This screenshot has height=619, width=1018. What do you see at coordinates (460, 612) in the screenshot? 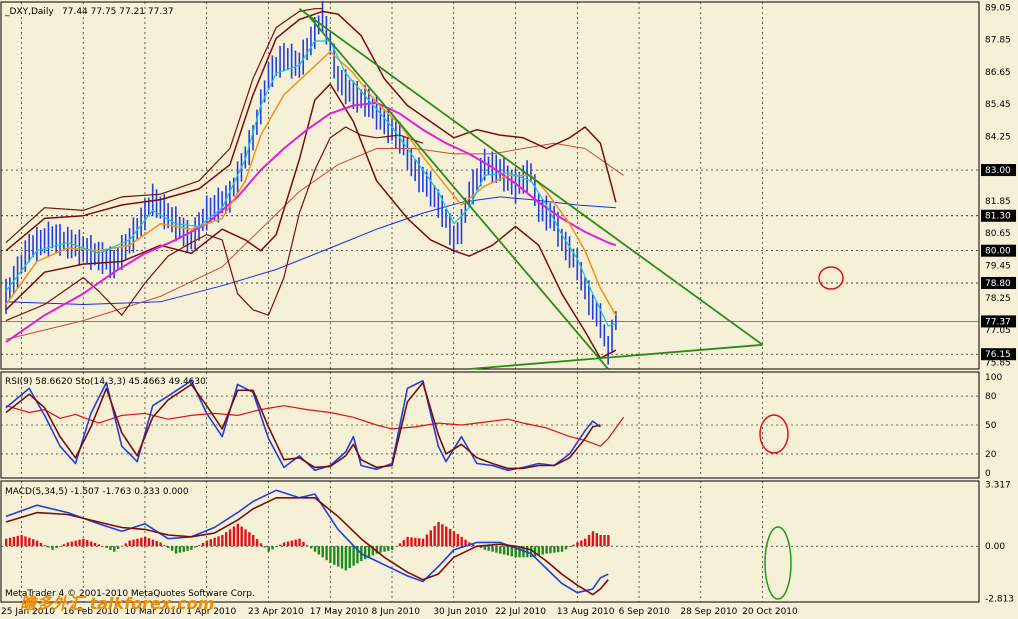
I see `date-label: 30 Jun 2010` at bounding box center [460, 612].